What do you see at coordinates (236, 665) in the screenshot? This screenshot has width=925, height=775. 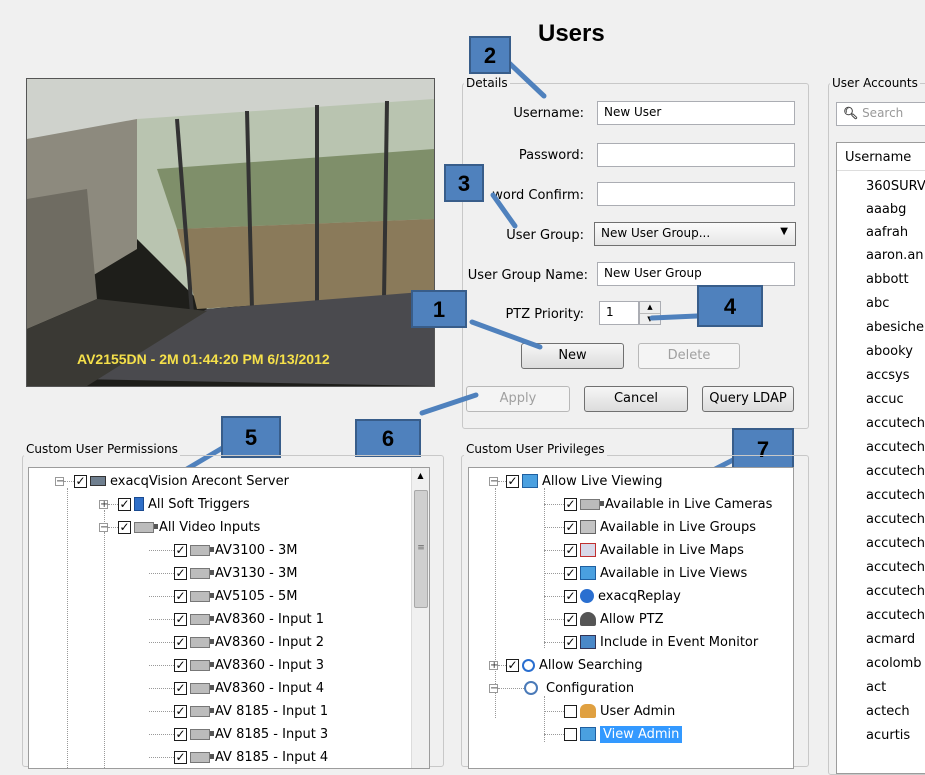 I see `tree-node-camera: ✓ AV8360 - Input 3` at bounding box center [236, 665].